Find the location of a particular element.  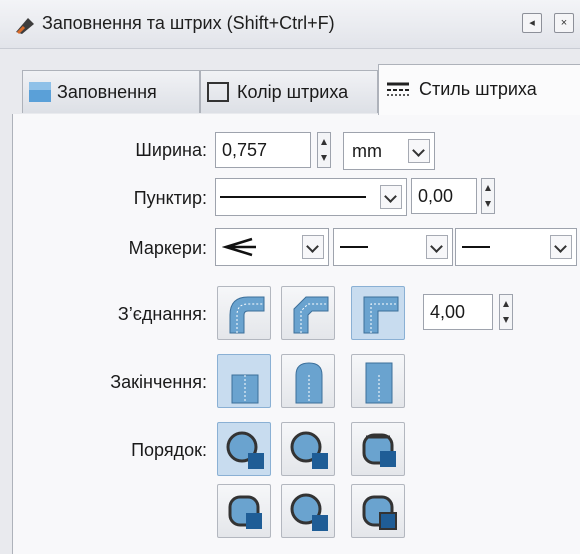

round-join-icon is located at coordinates (247, 315).